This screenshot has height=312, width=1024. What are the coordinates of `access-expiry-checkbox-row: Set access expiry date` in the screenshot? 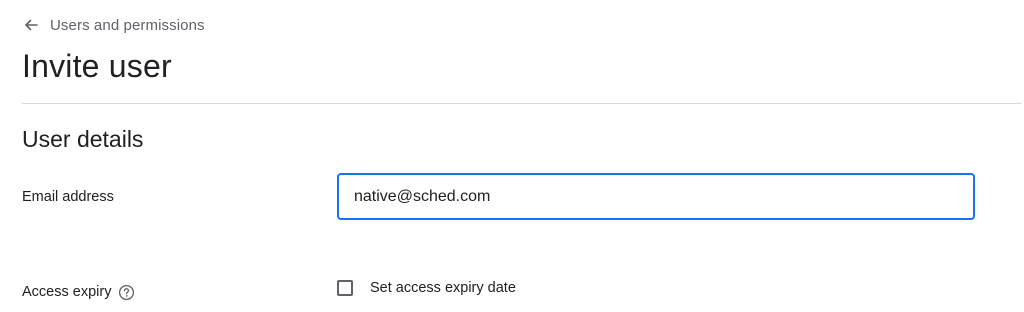 It's located at (426, 288).